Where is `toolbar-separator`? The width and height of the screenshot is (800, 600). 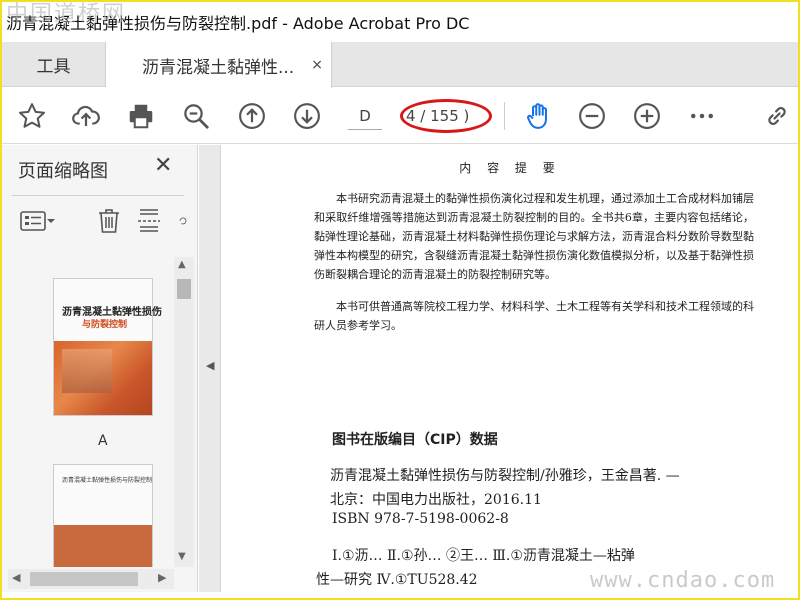 toolbar-separator is located at coordinates (504, 116).